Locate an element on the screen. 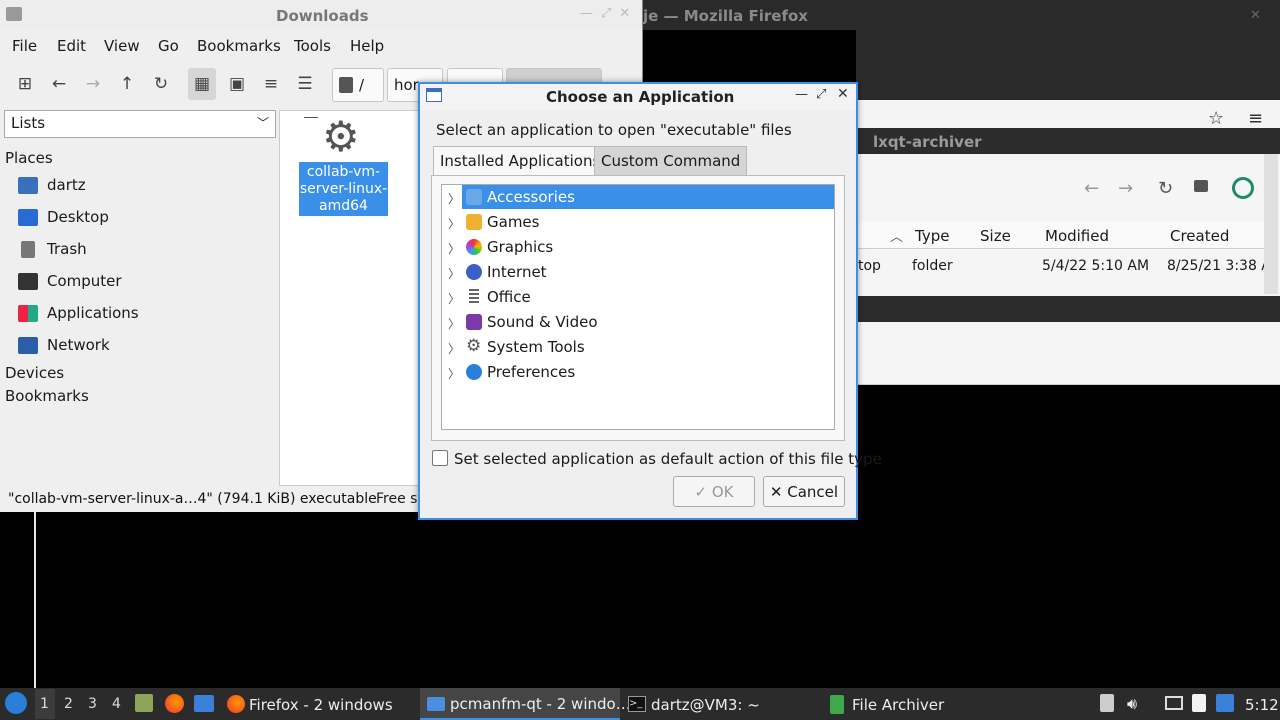 The height and width of the screenshot is (720, 1280). free-space-text: Free s is located at coordinates (397, 499).